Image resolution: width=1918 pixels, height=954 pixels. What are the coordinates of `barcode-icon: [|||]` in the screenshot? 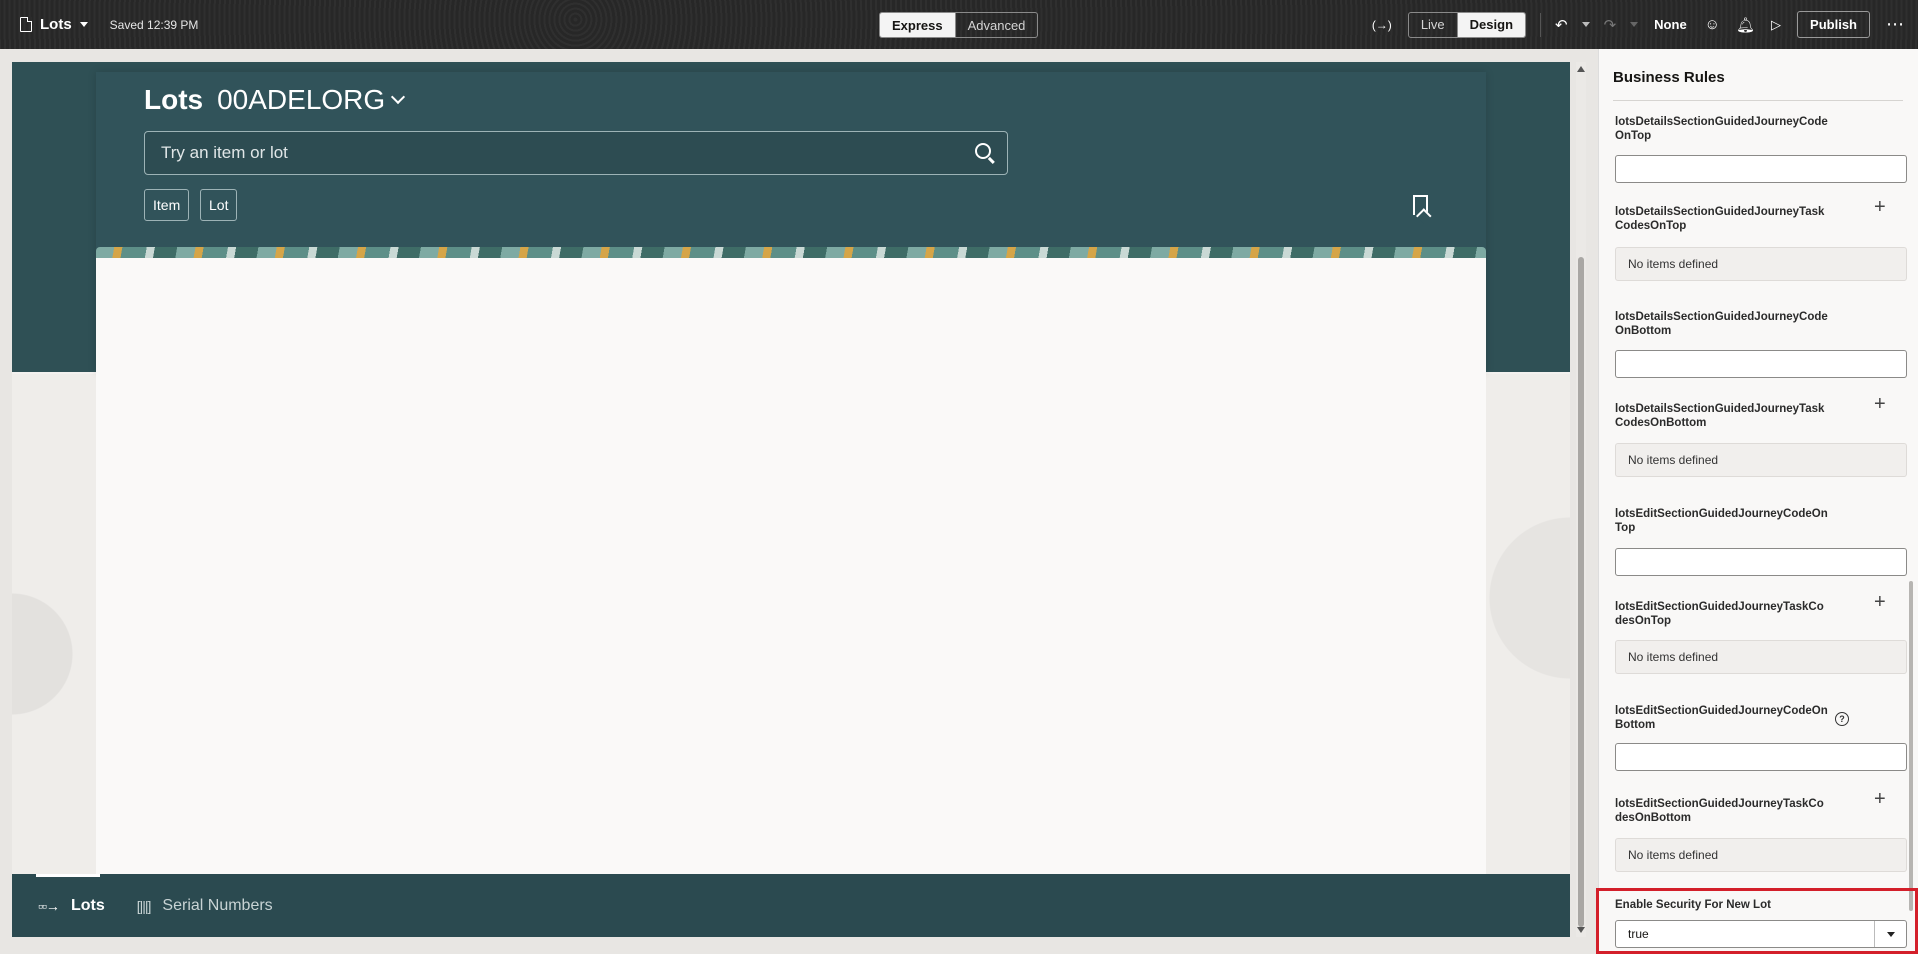 It's located at (144, 905).